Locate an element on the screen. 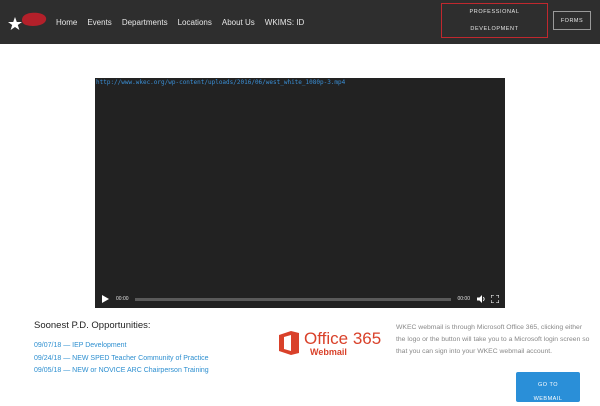 The image size is (600, 406). video-controls: 00:00 00:00 is located at coordinates (300, 299).